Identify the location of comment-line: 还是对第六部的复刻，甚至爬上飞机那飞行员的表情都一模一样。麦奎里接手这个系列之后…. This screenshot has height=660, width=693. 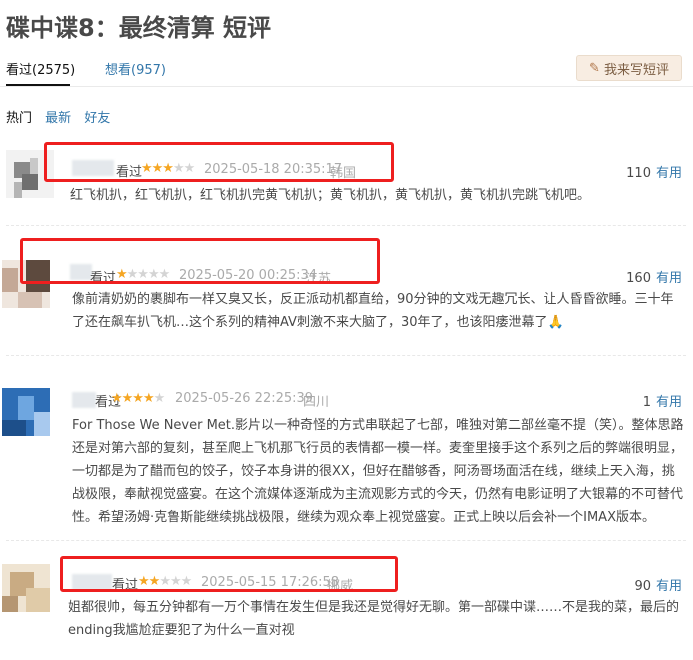
(378, 448).